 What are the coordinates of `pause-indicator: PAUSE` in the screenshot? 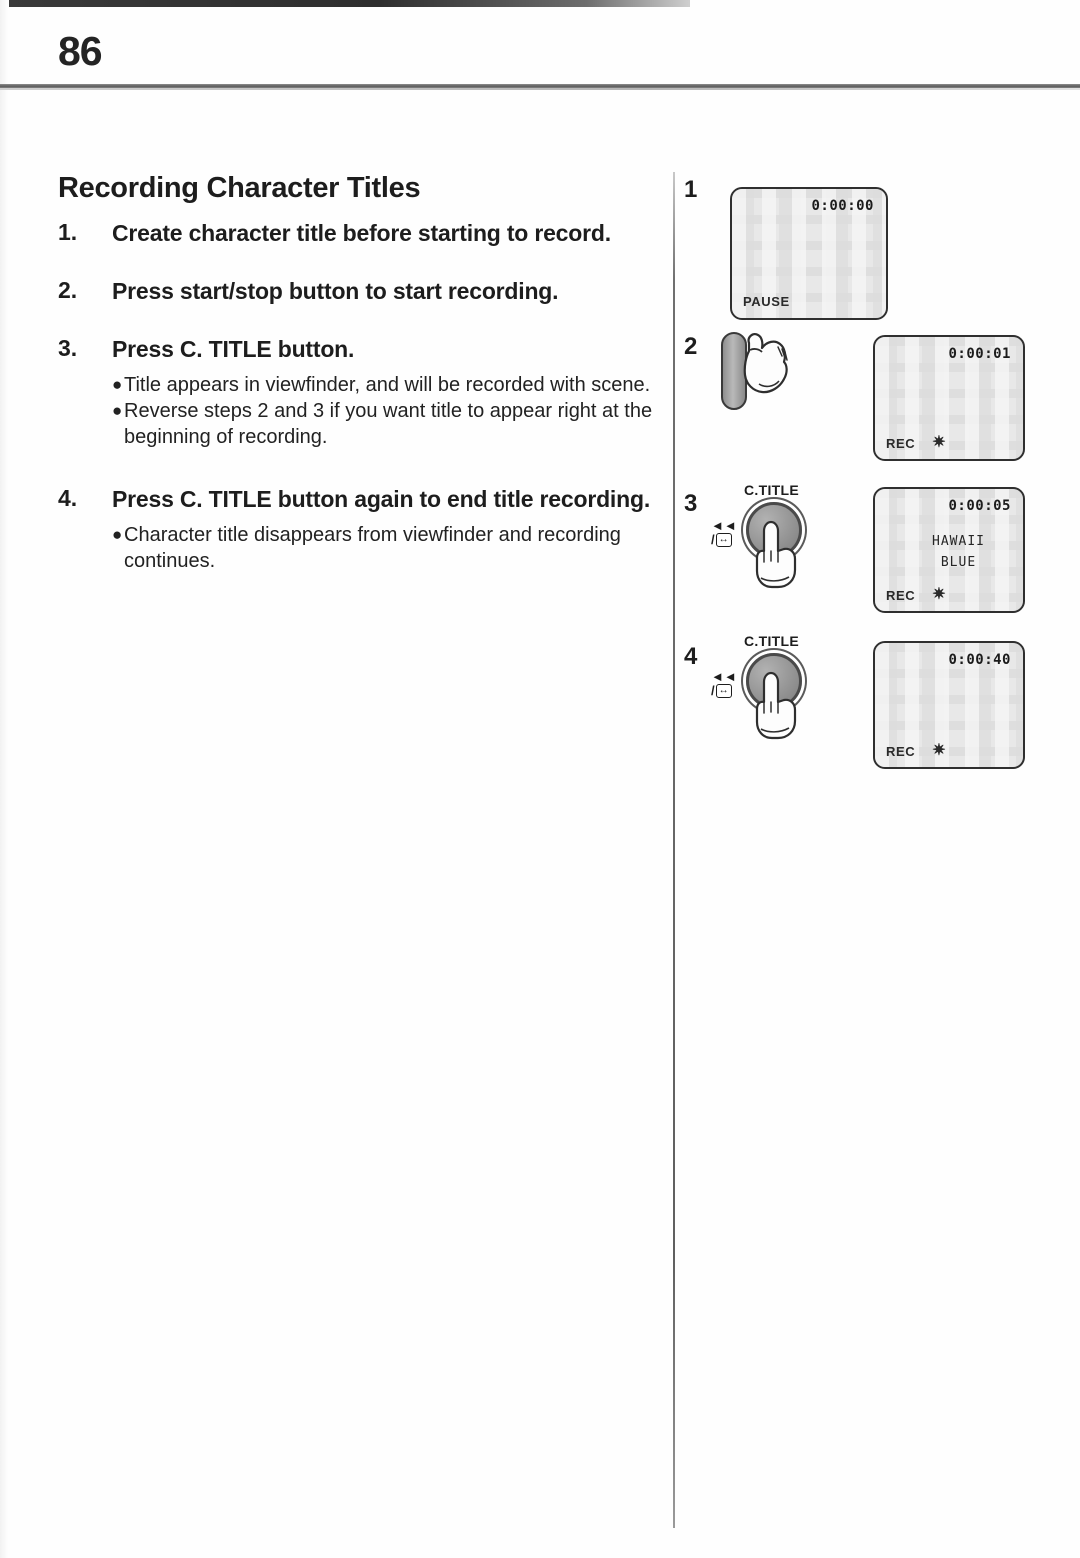 It's located at (766, 301).